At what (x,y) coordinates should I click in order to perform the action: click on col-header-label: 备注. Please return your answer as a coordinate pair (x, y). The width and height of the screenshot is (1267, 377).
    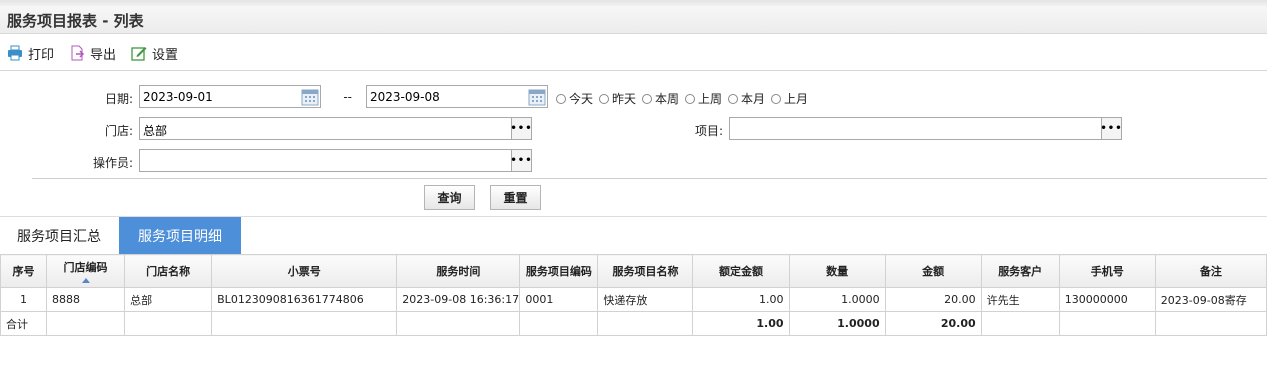
    Looking at the image, I should click on (1210, 271).